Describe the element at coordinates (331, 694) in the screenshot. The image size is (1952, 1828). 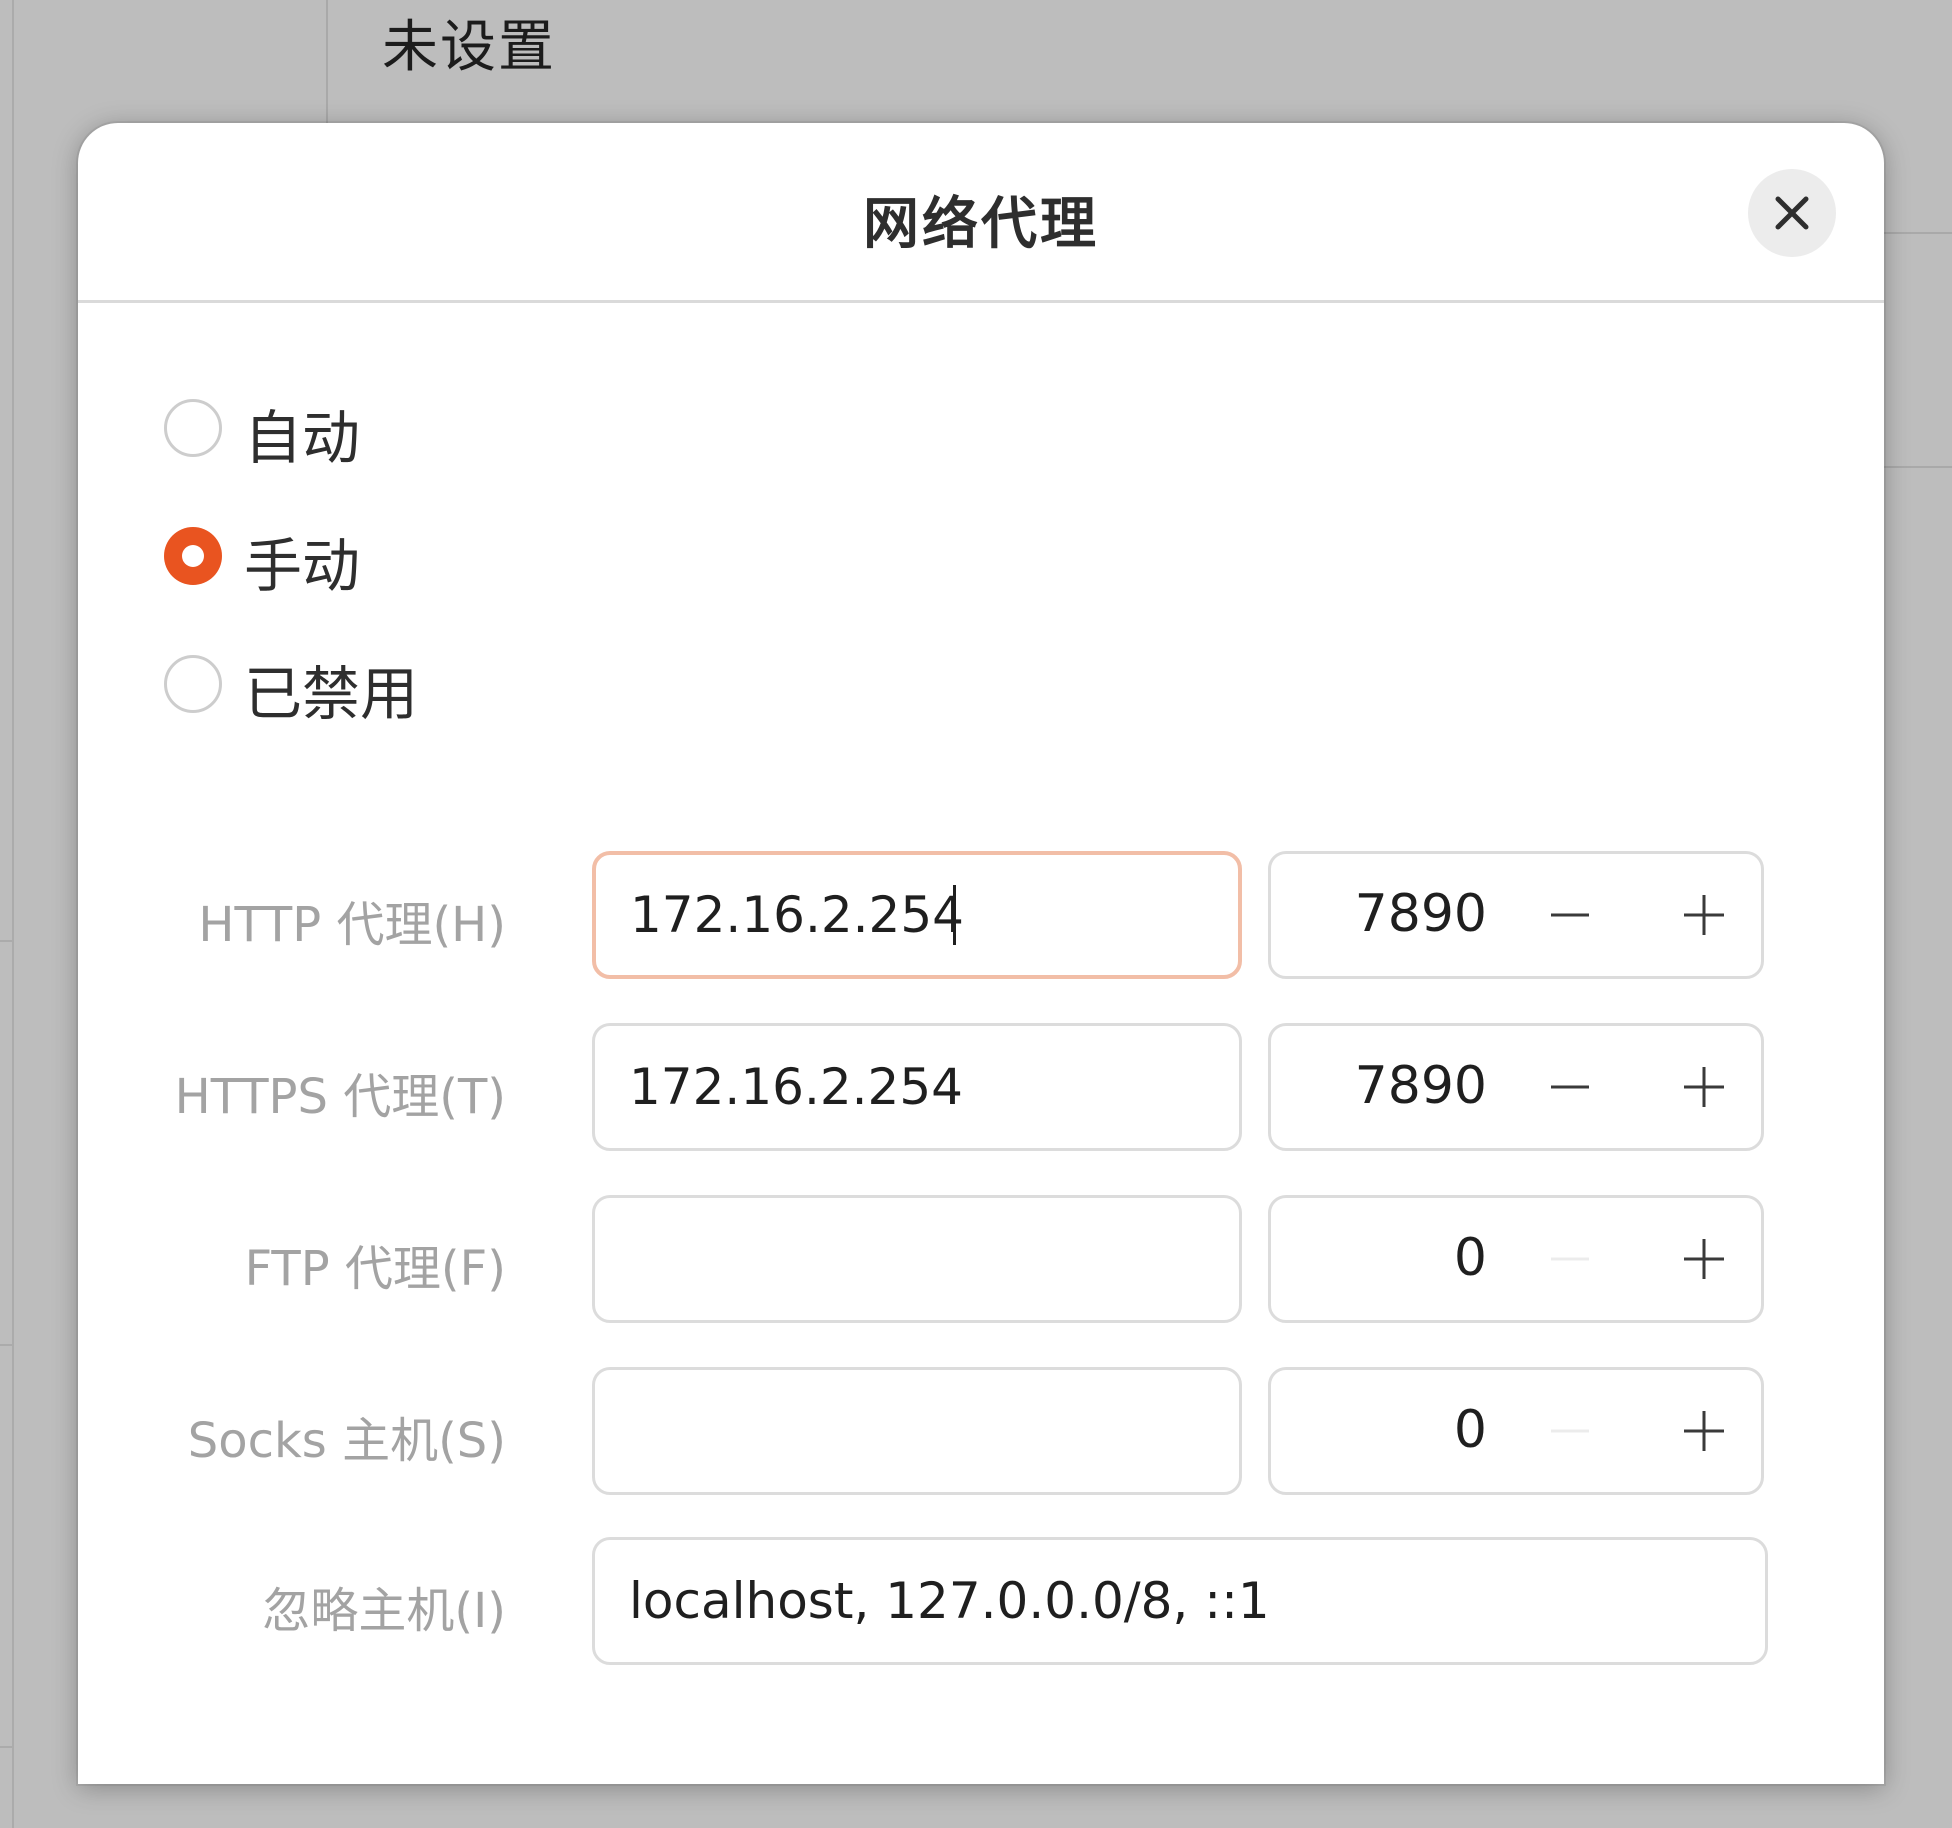
I see `radio-label-disabled: 已禁用` at that location.